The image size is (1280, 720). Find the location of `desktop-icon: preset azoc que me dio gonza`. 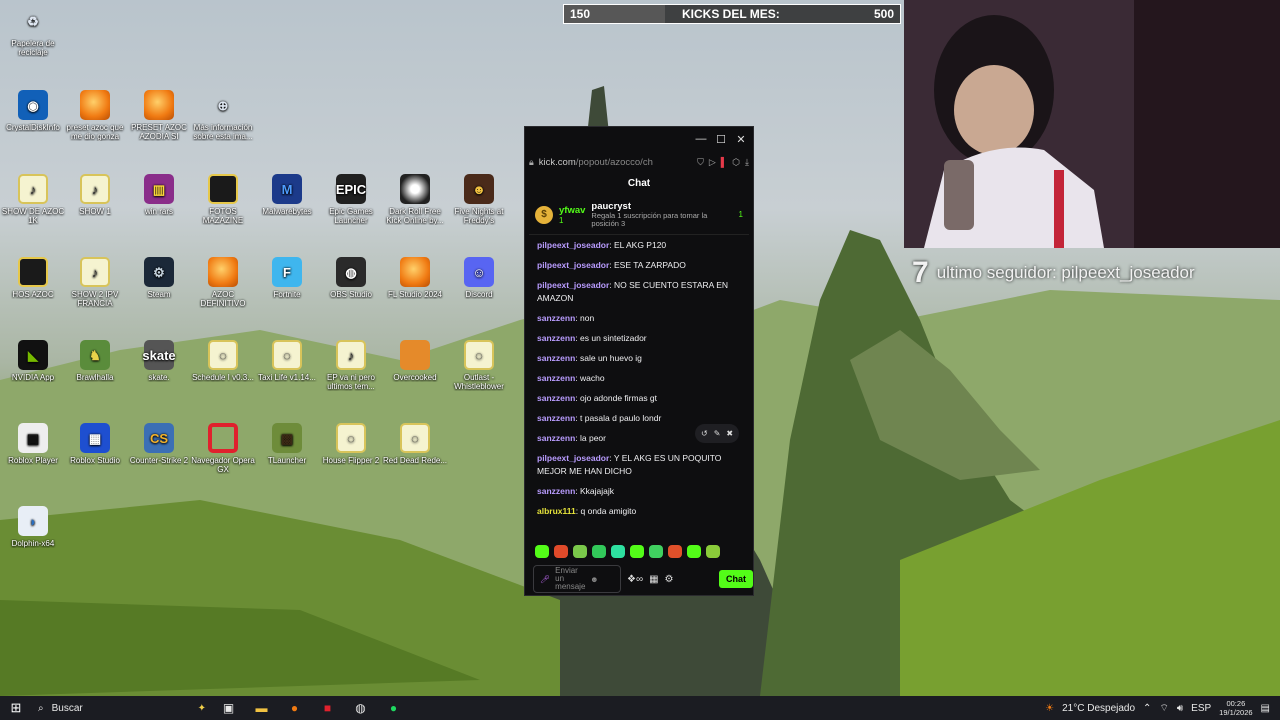

desktop-icon: preset azoc que me dio gonza is located at coordinates (95, 115).